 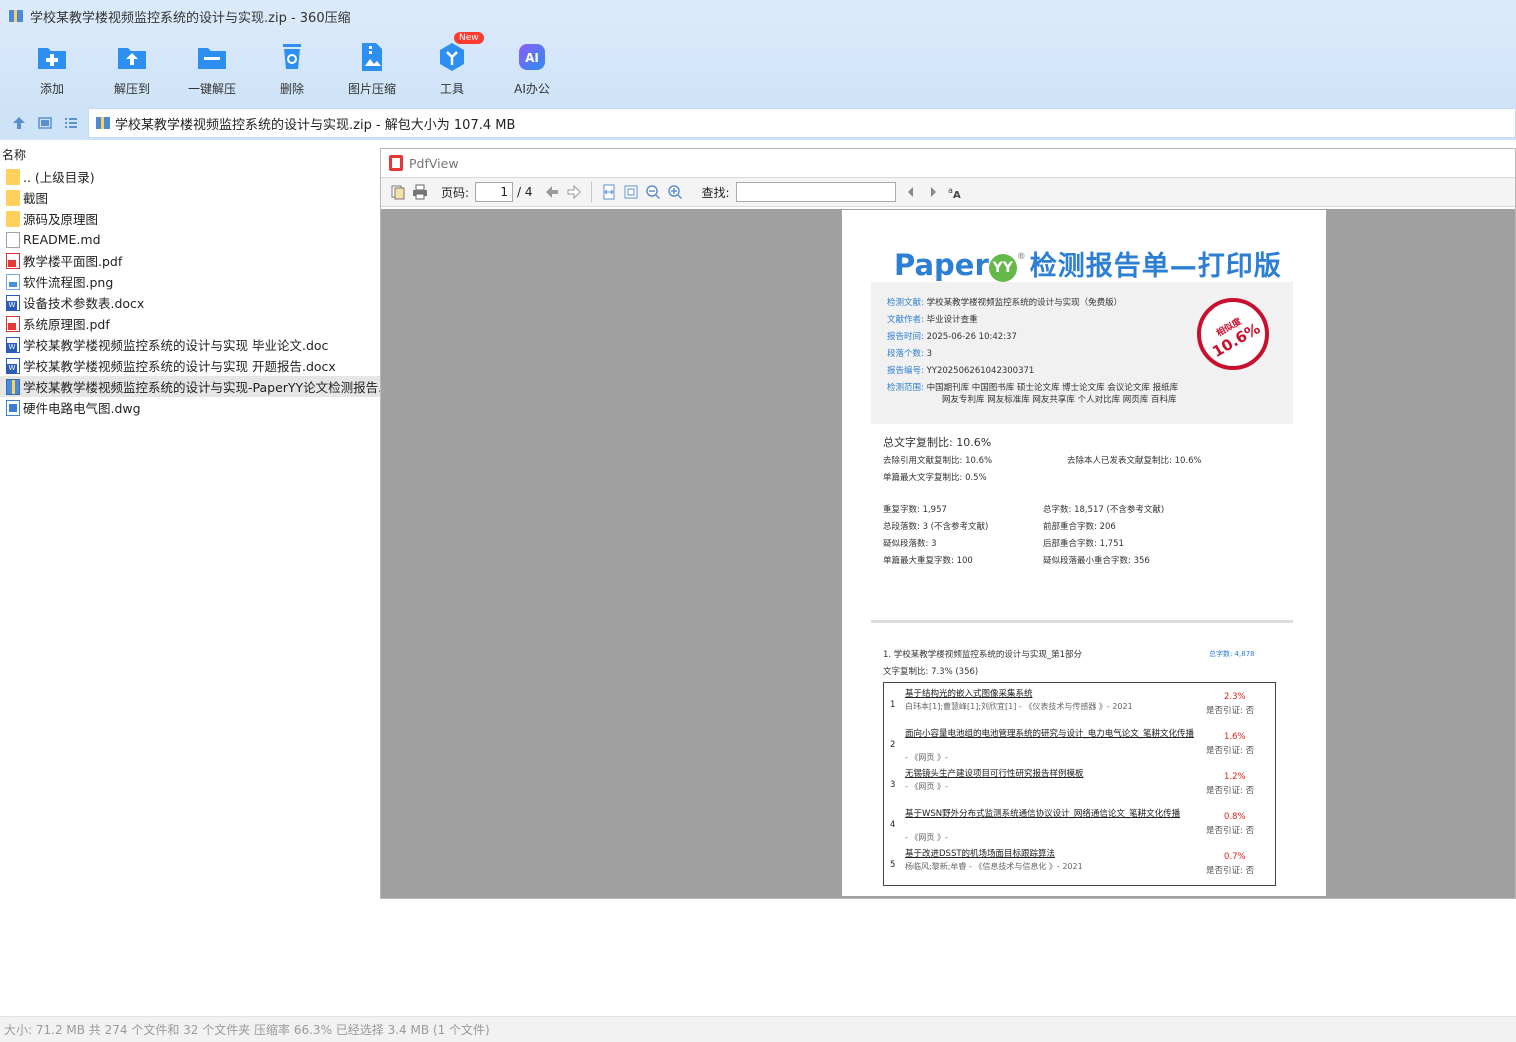 I want to click on info-row: 检测文献: 学校某教学楼视频监控系统的设计与实现（免费版）, so click(x=1004, y=302).